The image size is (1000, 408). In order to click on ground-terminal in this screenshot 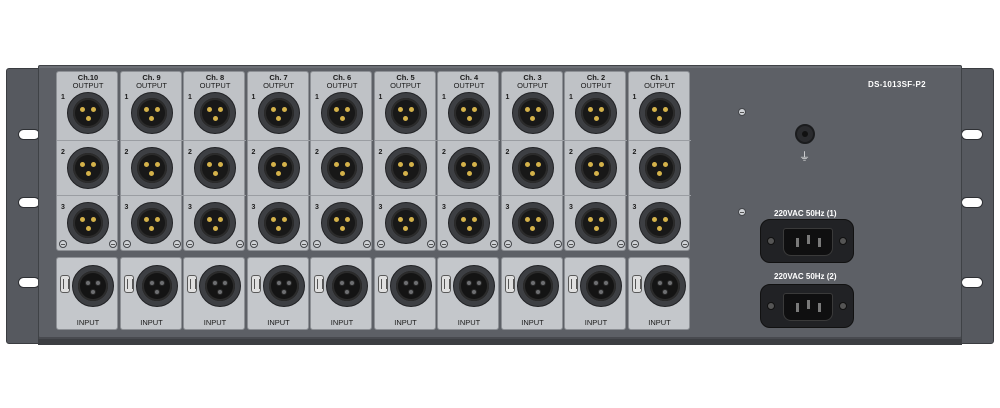, I will do `click(805, 134)`.